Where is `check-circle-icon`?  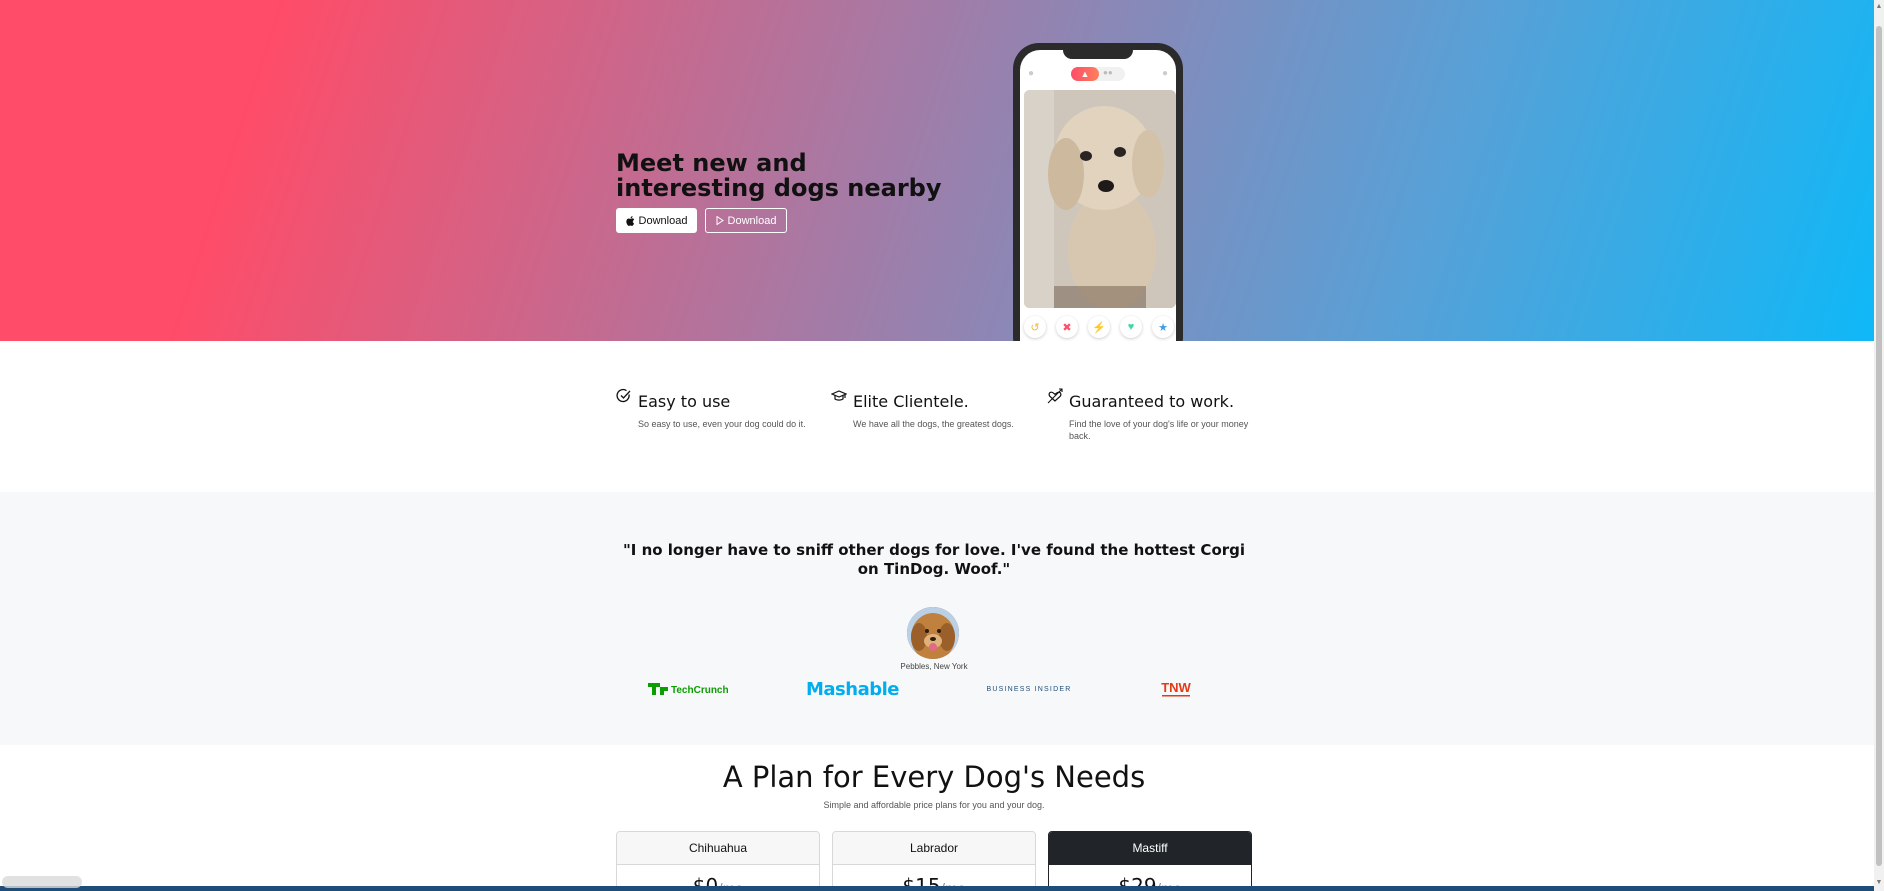
check-circle-icon is located at coordinates (623, 395).